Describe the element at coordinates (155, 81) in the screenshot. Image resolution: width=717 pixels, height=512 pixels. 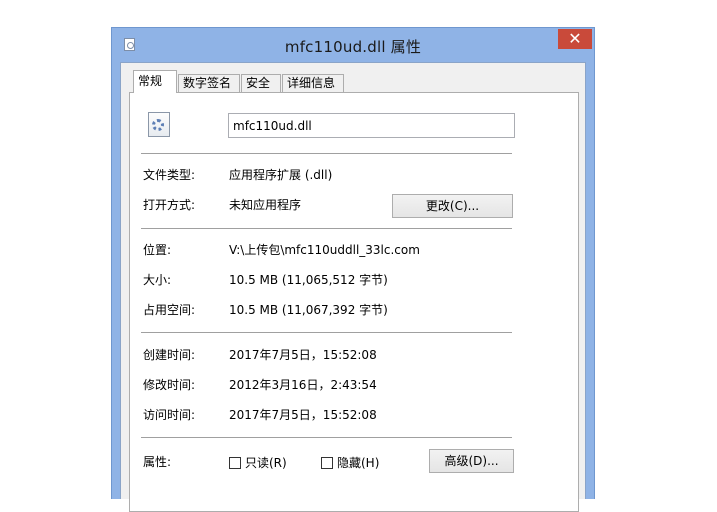
I see `tab-general: 常规` at that location.